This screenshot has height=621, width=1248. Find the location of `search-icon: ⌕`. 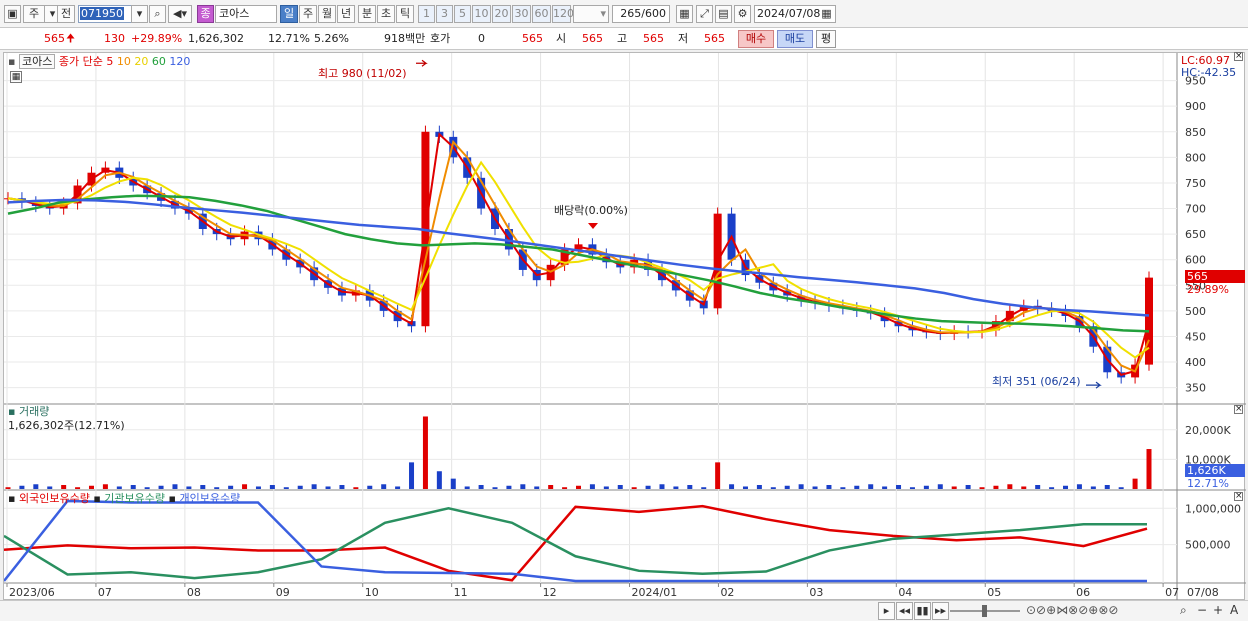

search-icon: ⌕ is located at coordinates (157, 14).